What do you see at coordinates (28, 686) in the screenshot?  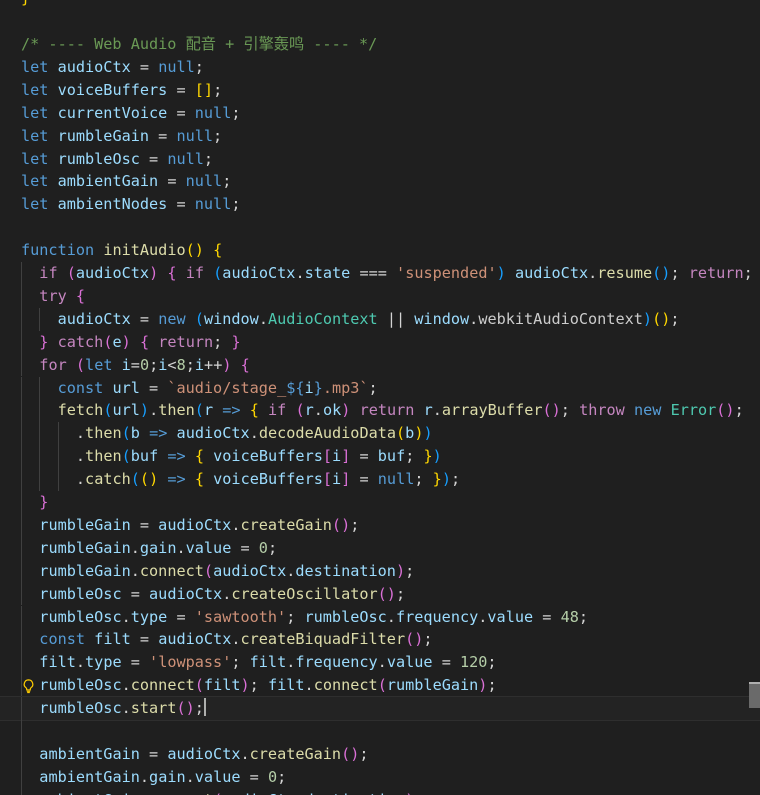 I see `lightbulb-icon` at bounding box center [28, 686].